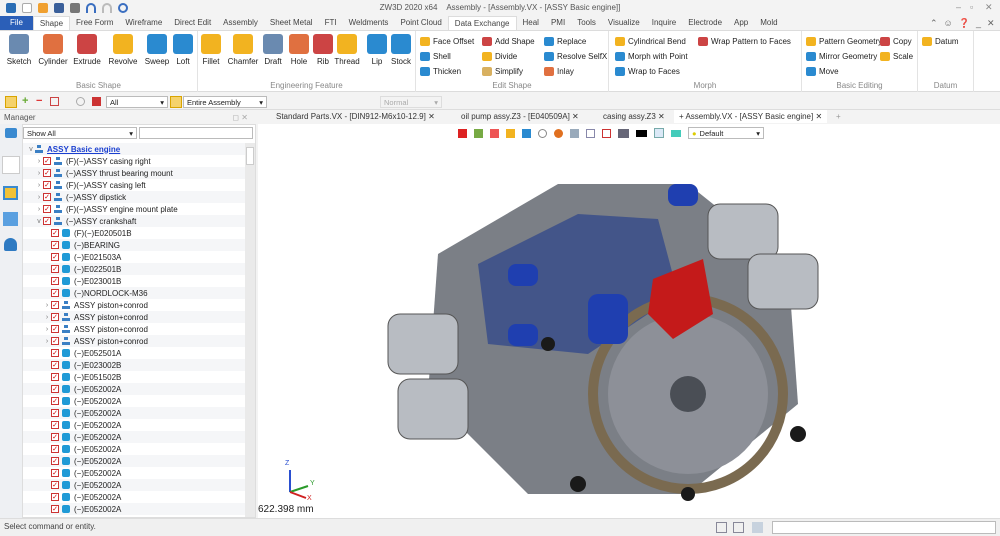  What do you see at coordinates (558, 23) in the screenshot?
I see `tab-pmi: PMI` at bounding box center [558, 23].